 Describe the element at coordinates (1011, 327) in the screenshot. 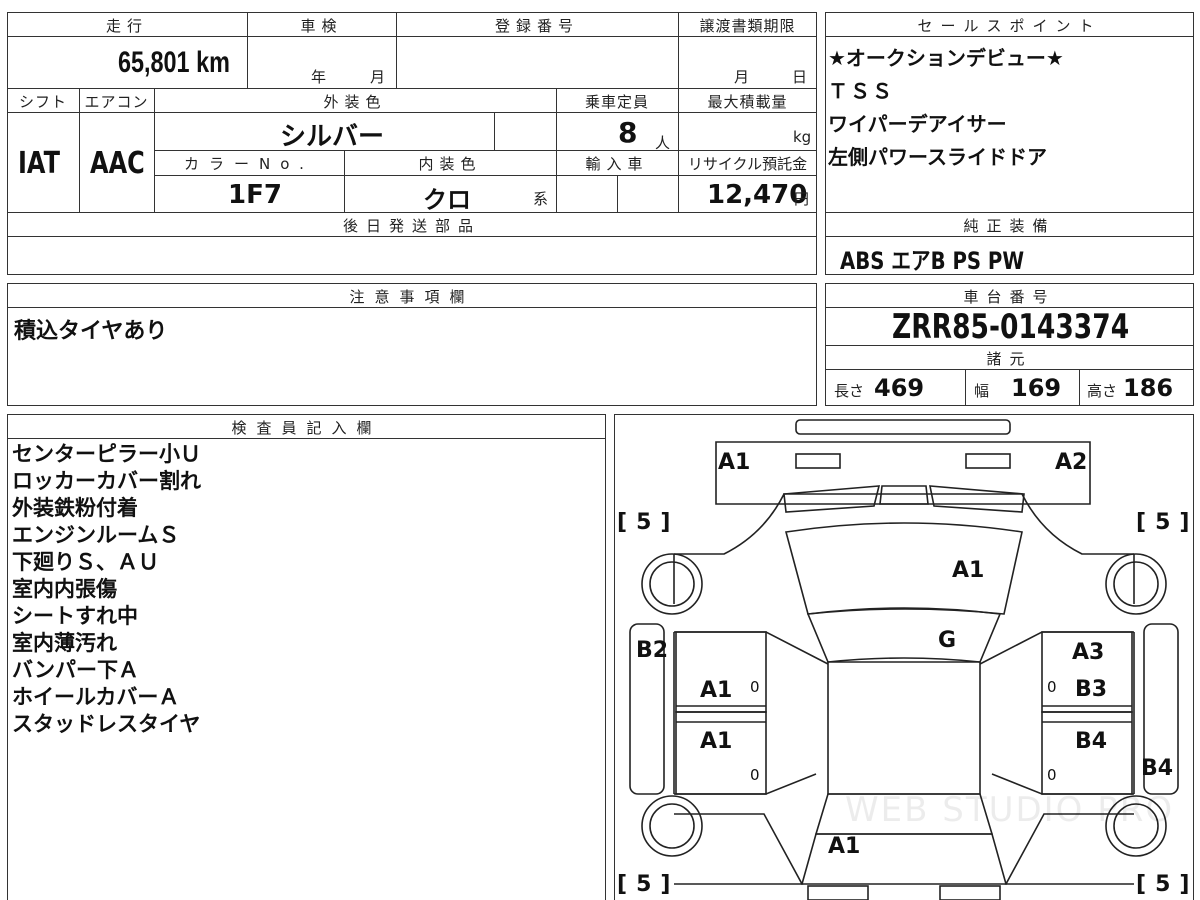

I see `chassis-no-value: ZRR85-0143374` at that location.